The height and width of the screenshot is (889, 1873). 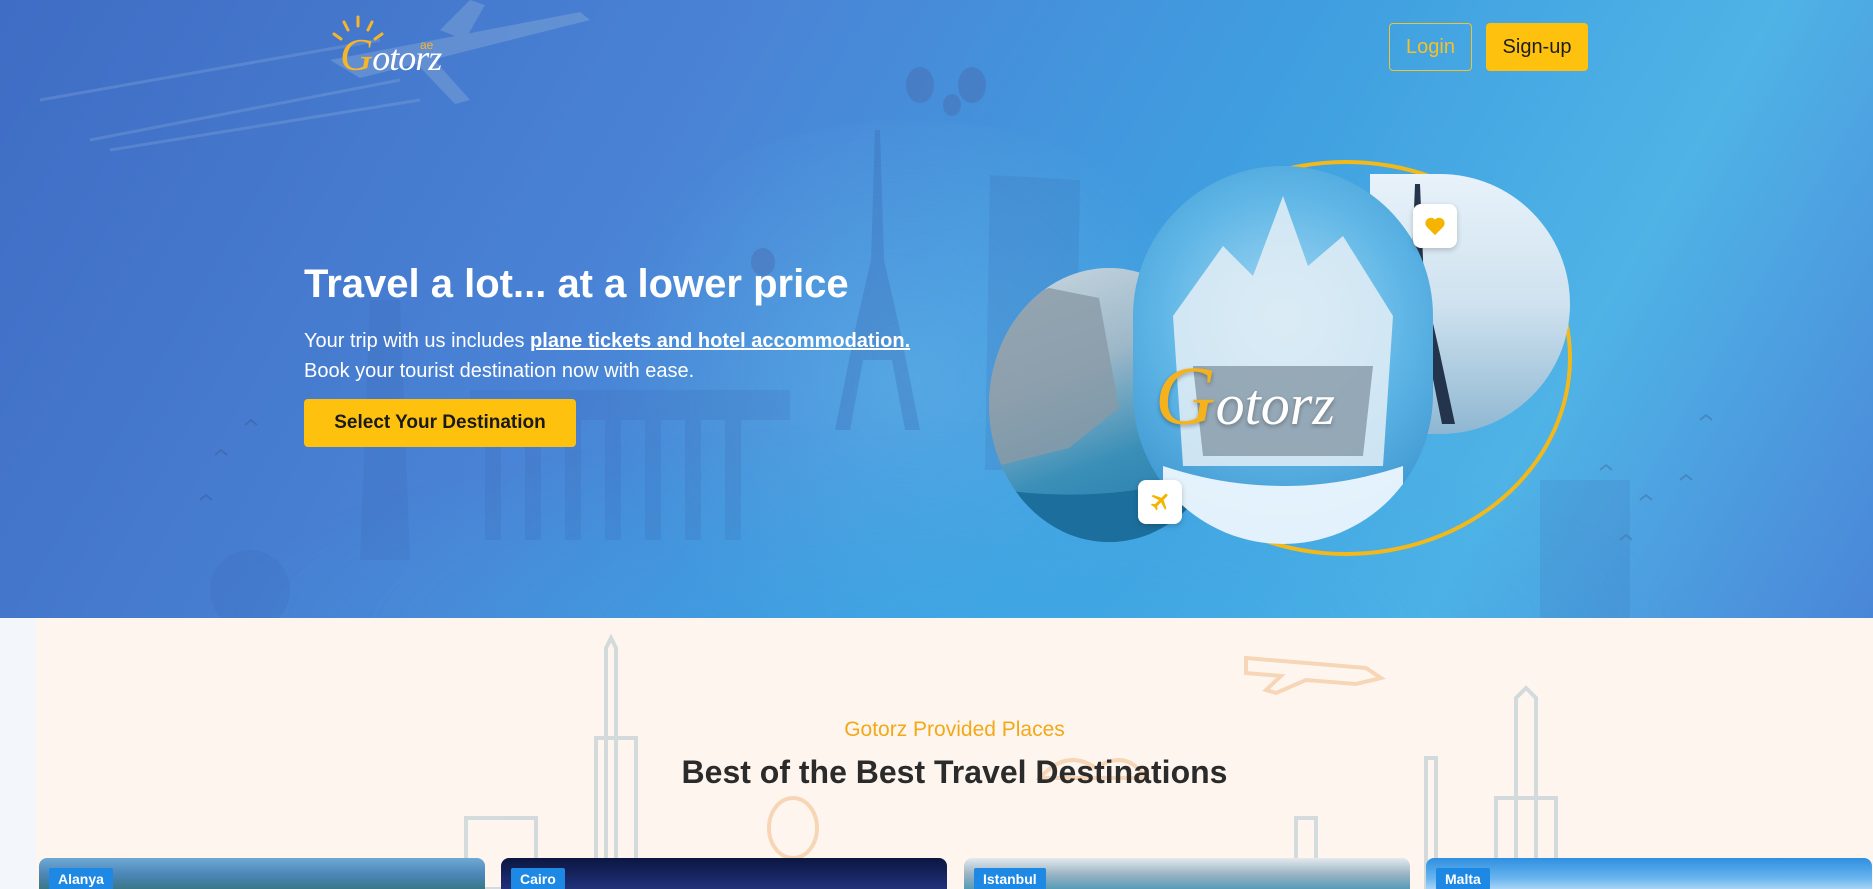 I want to click on logo-letter: G, so click(x=356, y=54).